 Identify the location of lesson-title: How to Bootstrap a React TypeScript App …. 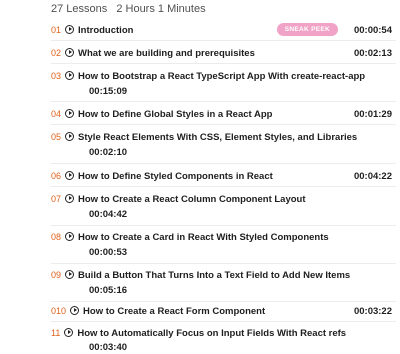
(222, 76).